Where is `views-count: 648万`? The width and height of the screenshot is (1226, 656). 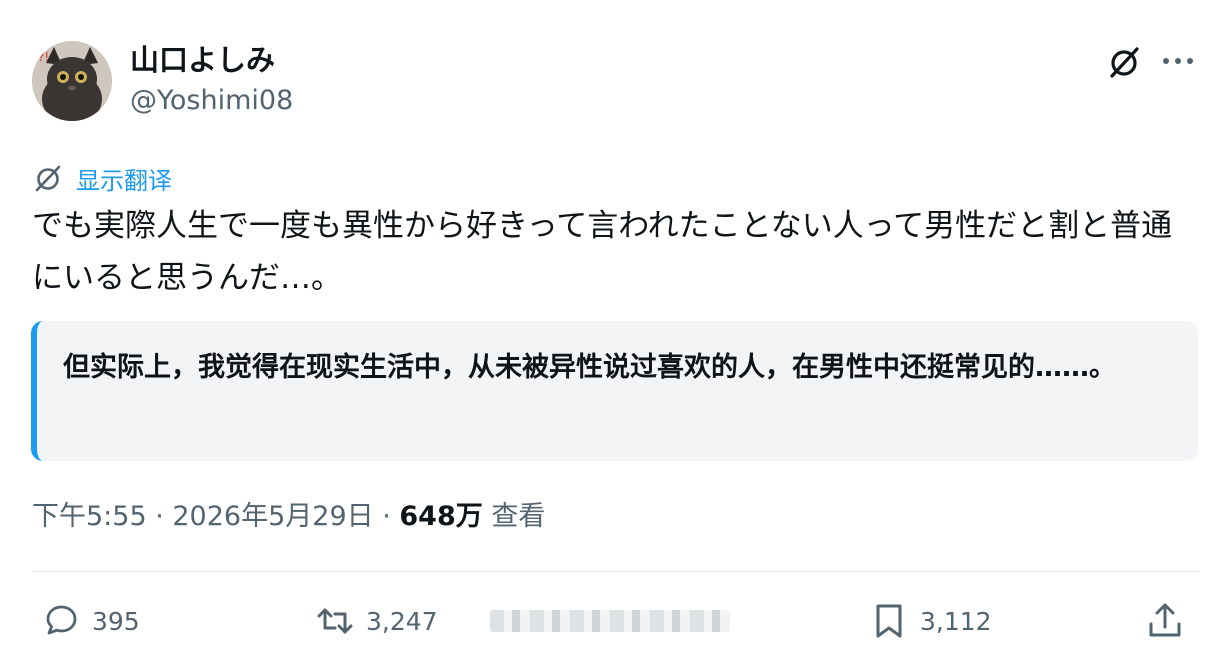 views-count: 648万 is located at coordinates (440, 516).